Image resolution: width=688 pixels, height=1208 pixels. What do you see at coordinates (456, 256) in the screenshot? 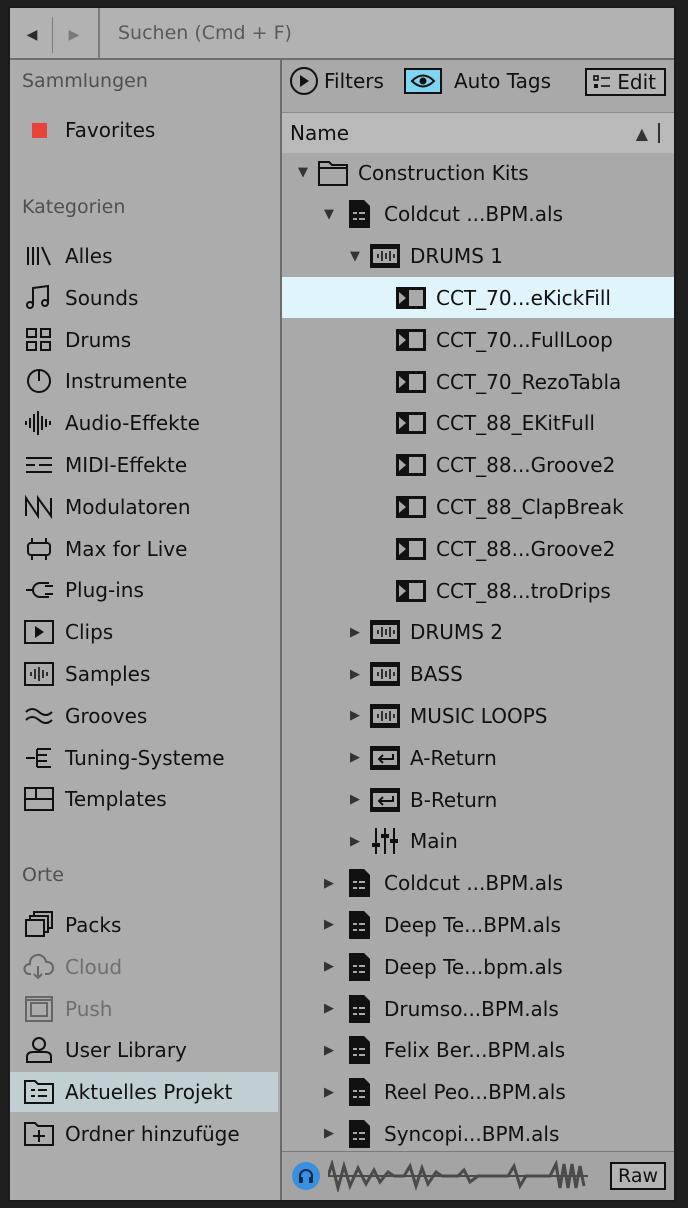
I see `browser-row-label: DRUMS 1` at bounding box center [456, 256].